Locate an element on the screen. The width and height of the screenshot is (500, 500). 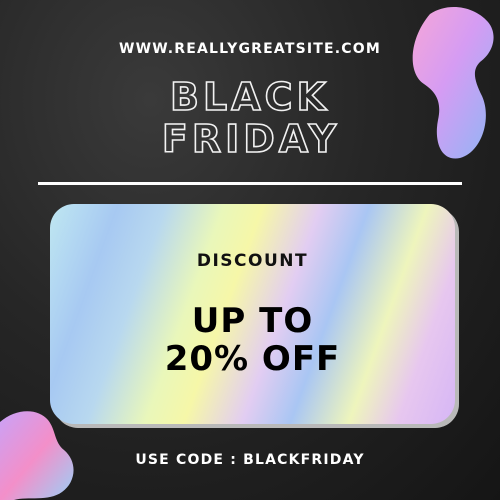
headline-line-friday: FRIDAY is located at coordinates (251, 139).